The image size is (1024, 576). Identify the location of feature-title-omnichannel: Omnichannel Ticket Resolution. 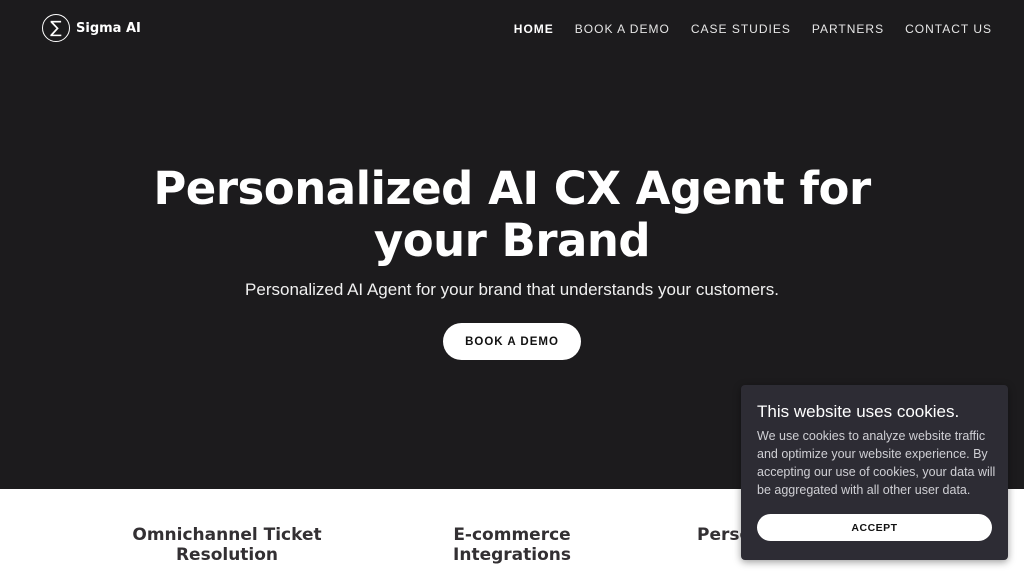
(227, 545).